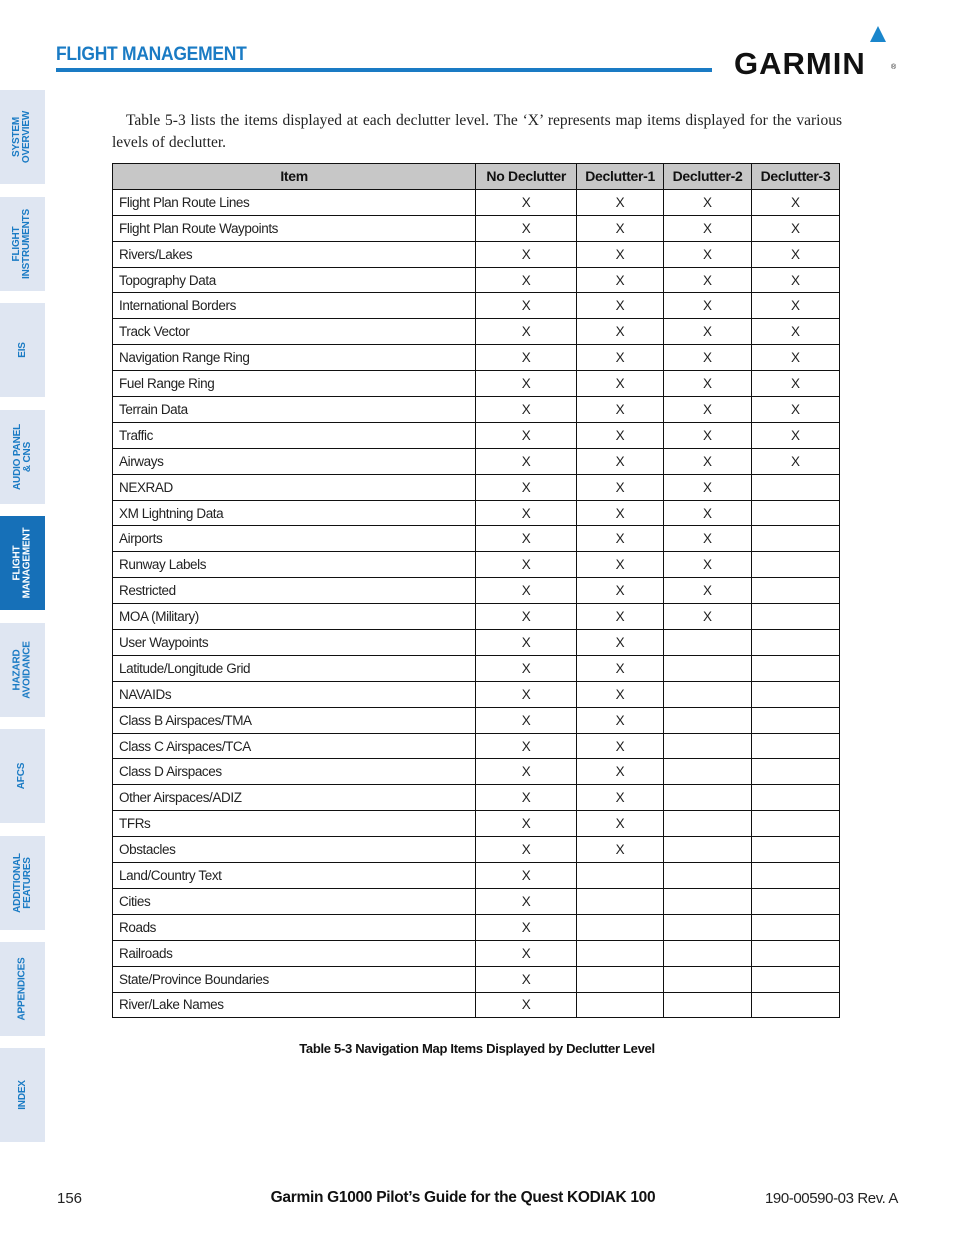  What do you see at coordinates (294, 565) in the screenshot?
I see `cell-item-name: Runway Labels` at bounding box center [294, 565].